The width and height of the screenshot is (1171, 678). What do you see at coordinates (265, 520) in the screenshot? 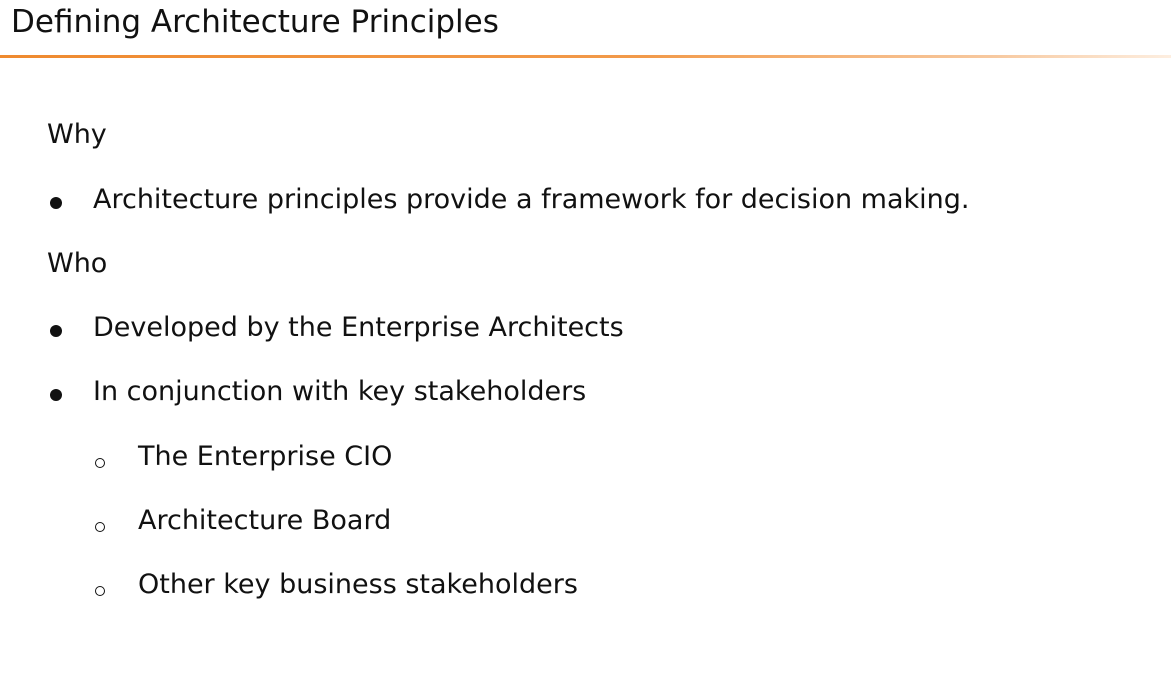
I see `sub-bullet-text-2: Architecture Board` at bounding box center [265, 520].